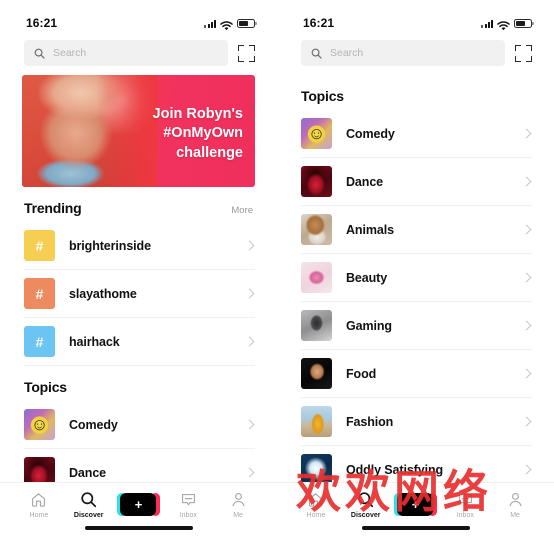  Describe the element at coordinates (416, 230) in the screenshot. I see `list-item: Animals` at that location.